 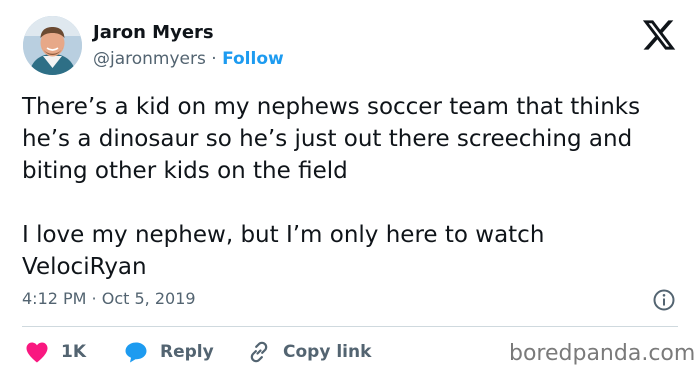 What do you see at coordinates (664, 300) in the screenshot?
I see `info-icon` at bounding box center [664, 300].